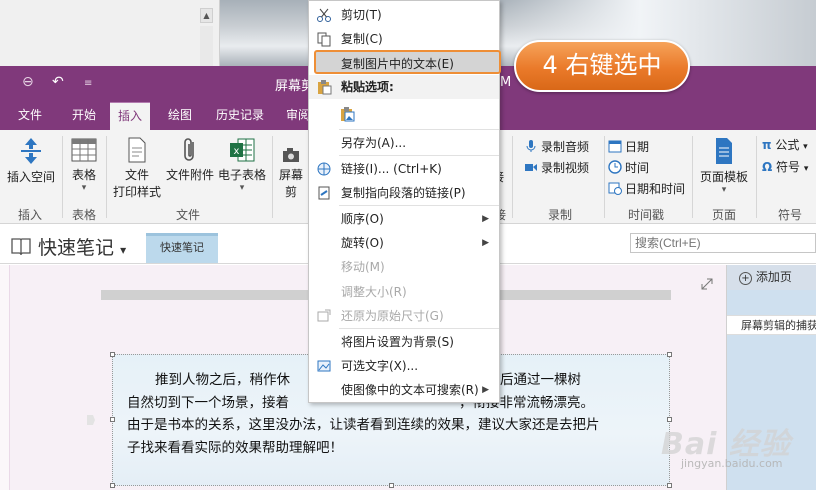 This screenshot has height=490, width=816. What do you see at coordinates (404, 193) in the screenshot?
I see `menu-item-copy-link-to-paragraph: 复制指向段落的链接(P)` at bounding box center [404, 193].